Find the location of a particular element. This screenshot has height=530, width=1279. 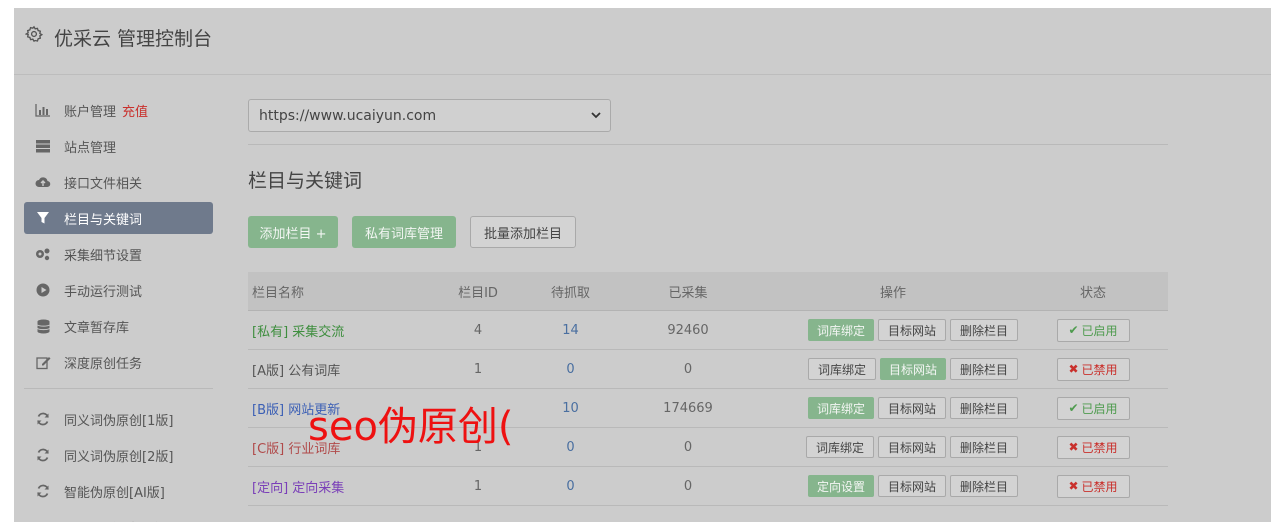

row-actions: 定向设置 目标网站 删除栏目 is located at coordinates (893, 486).